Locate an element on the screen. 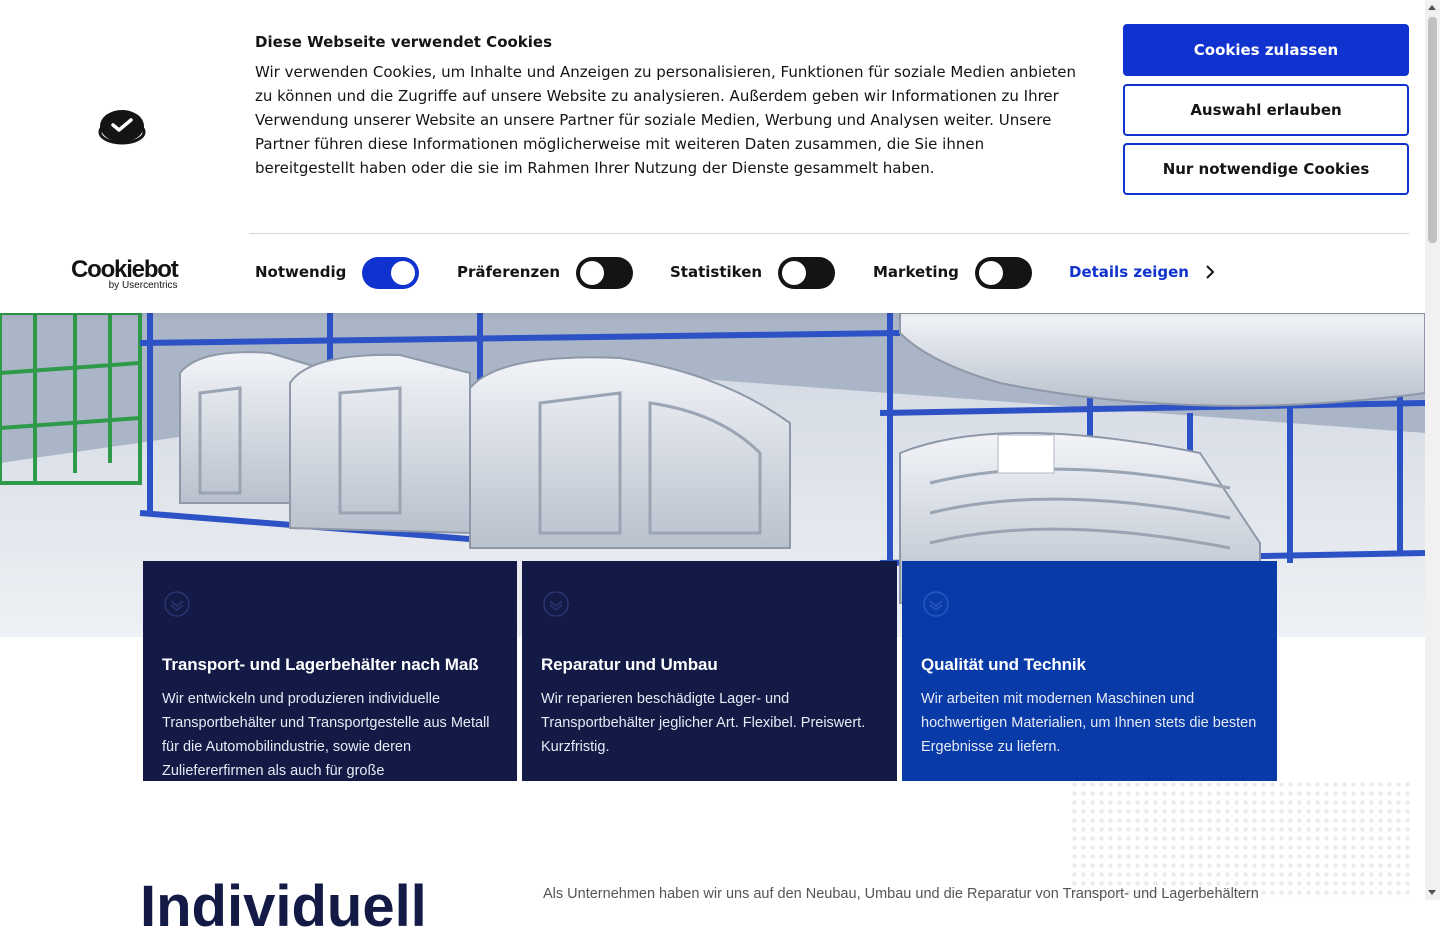 The image size is (1440, 939). toggle-label-preferences: Präferenzen is located at coordinates (509, 272).